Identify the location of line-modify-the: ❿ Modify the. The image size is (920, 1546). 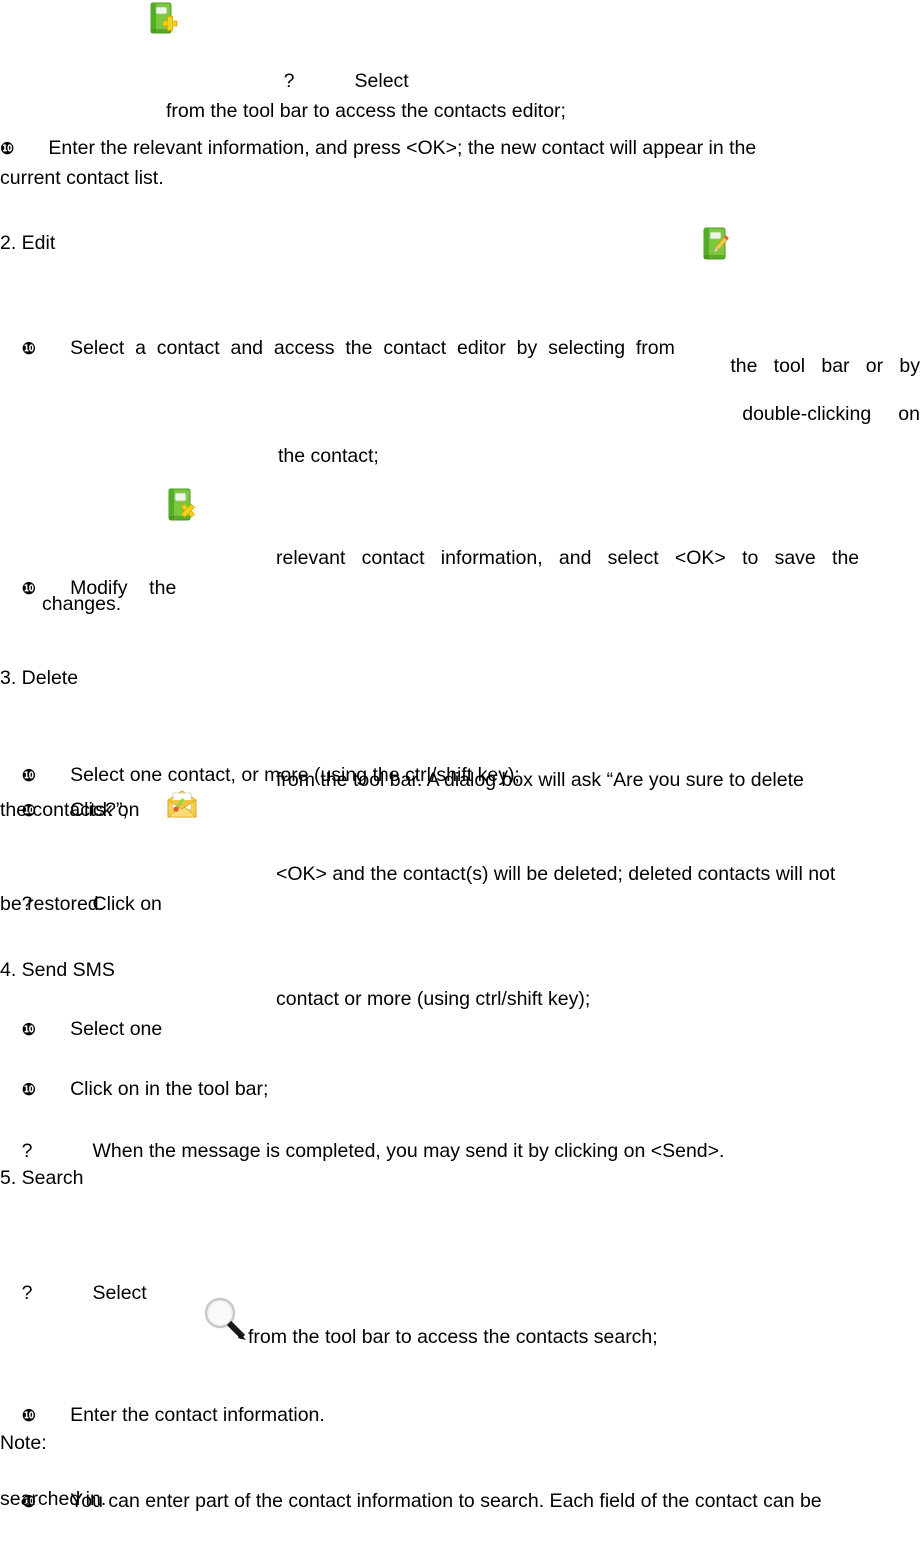
(88, 588).